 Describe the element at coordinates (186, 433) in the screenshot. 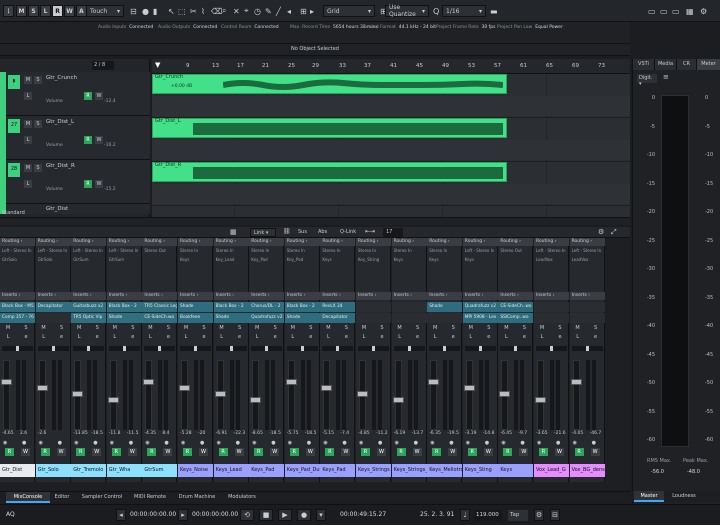

I see `fader-value: -5.28` at that location.